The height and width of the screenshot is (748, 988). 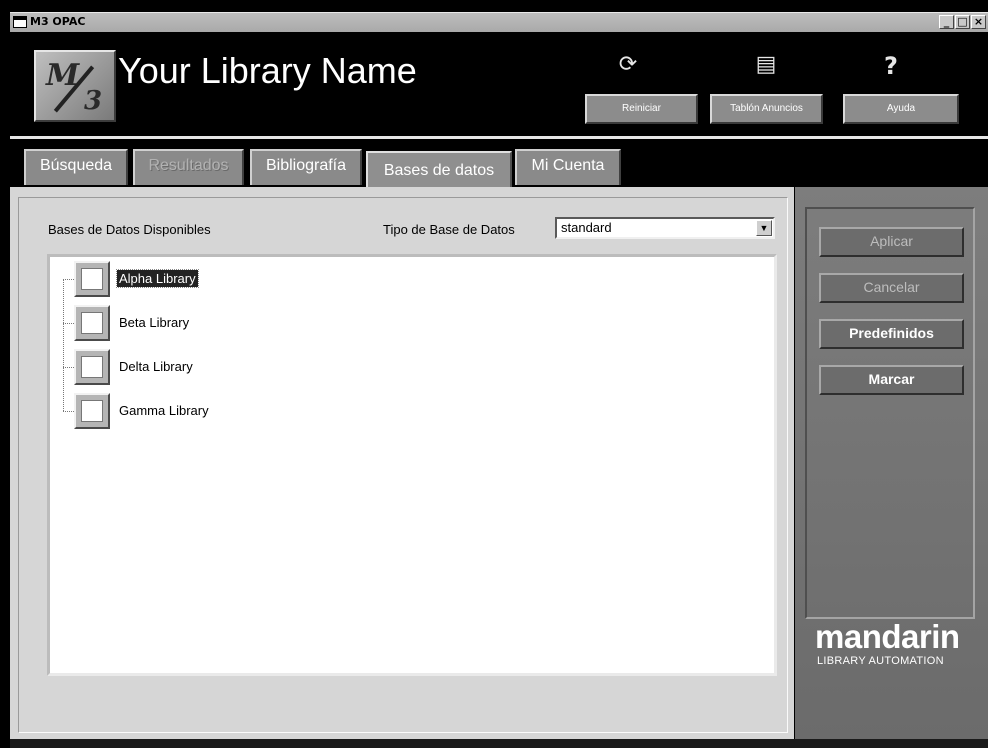 I want to click on notice-board-icon: ▤, so click(x=766, y=64).